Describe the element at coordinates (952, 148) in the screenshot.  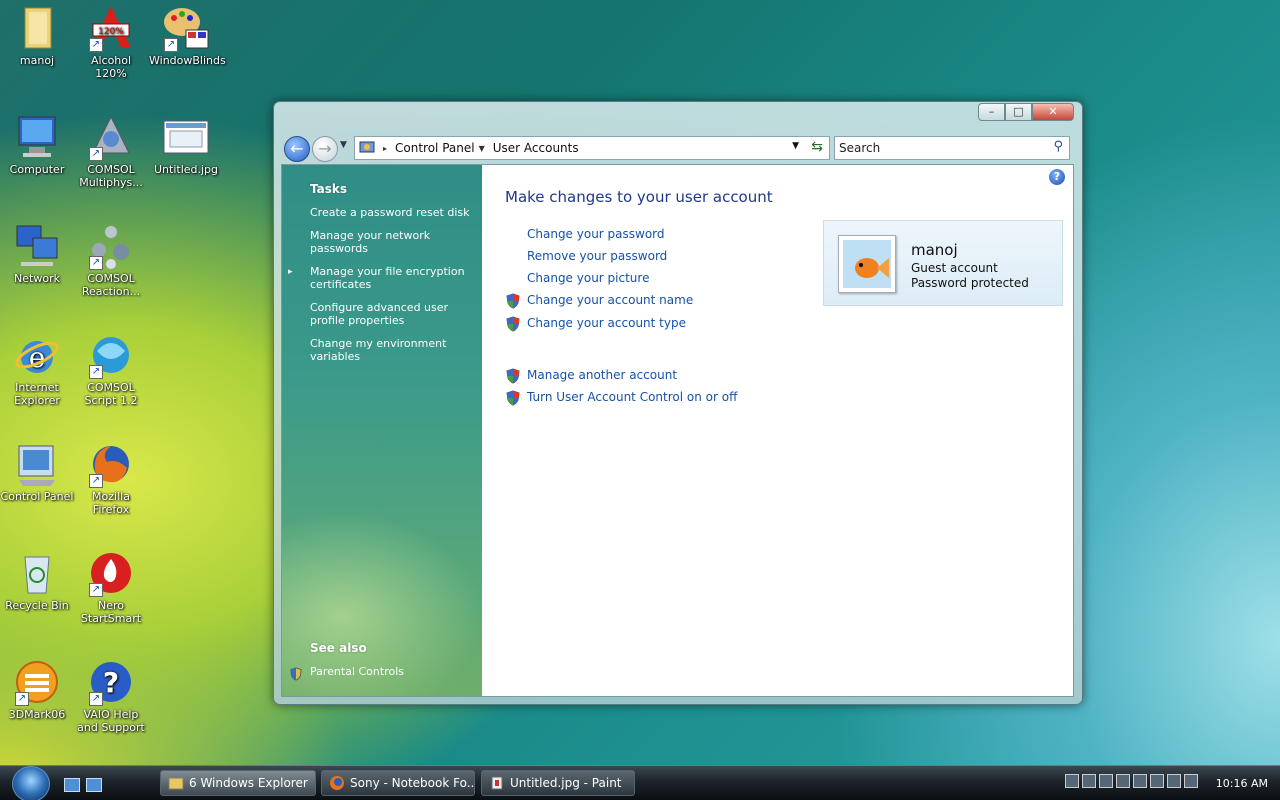
I see `search-input: Search ⚲` at that location.